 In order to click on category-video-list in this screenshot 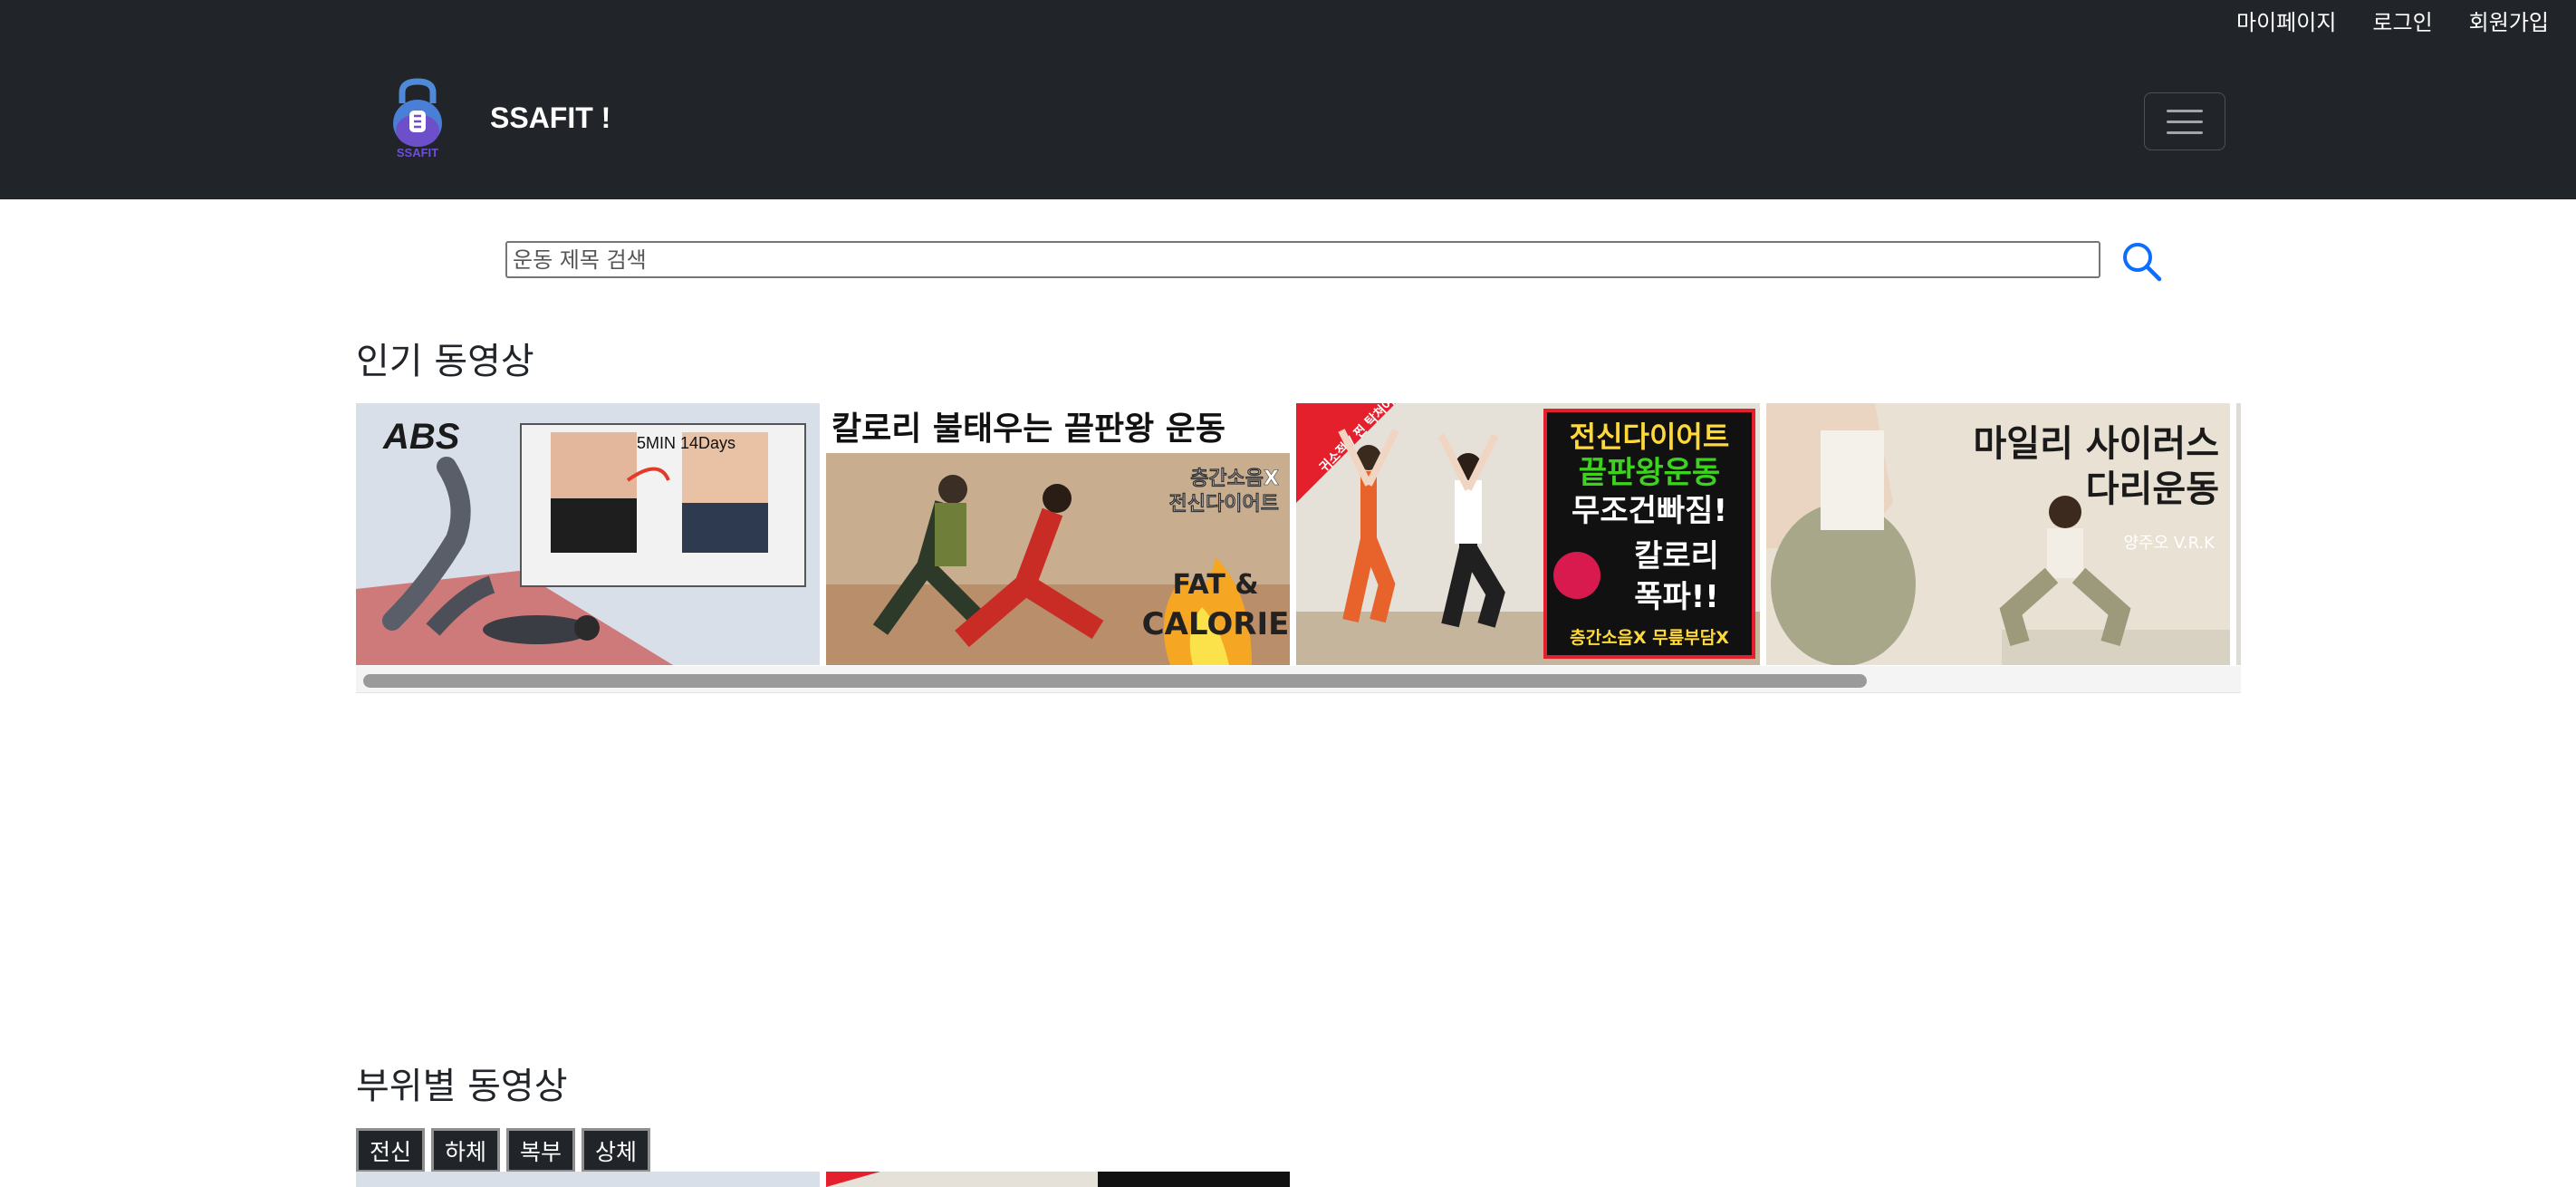, I will do `click(824, 1179)`.